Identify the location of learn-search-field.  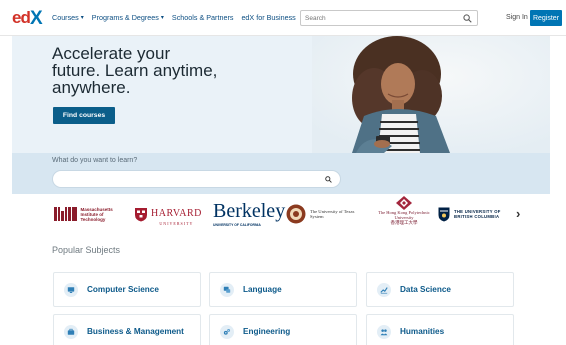
(196, 179).